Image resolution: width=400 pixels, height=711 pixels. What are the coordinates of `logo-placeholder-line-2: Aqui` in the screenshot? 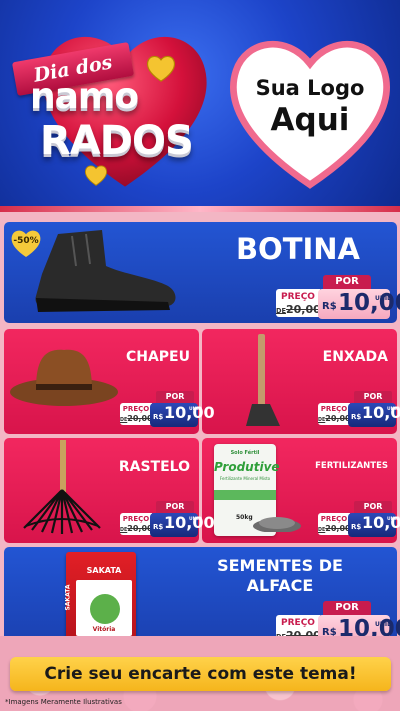 It's located at (310, 120).